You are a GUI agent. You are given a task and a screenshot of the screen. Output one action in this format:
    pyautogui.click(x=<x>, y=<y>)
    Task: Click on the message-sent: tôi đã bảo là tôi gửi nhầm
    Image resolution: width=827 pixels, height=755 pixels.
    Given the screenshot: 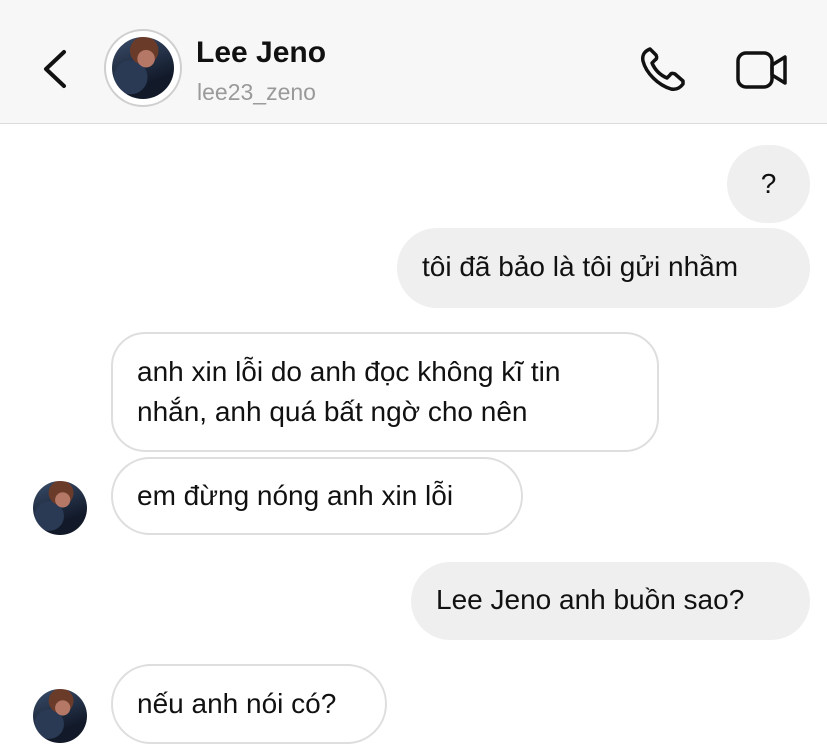 What is the action you would take?
    pyautogui.click(x=603, y=268)
    